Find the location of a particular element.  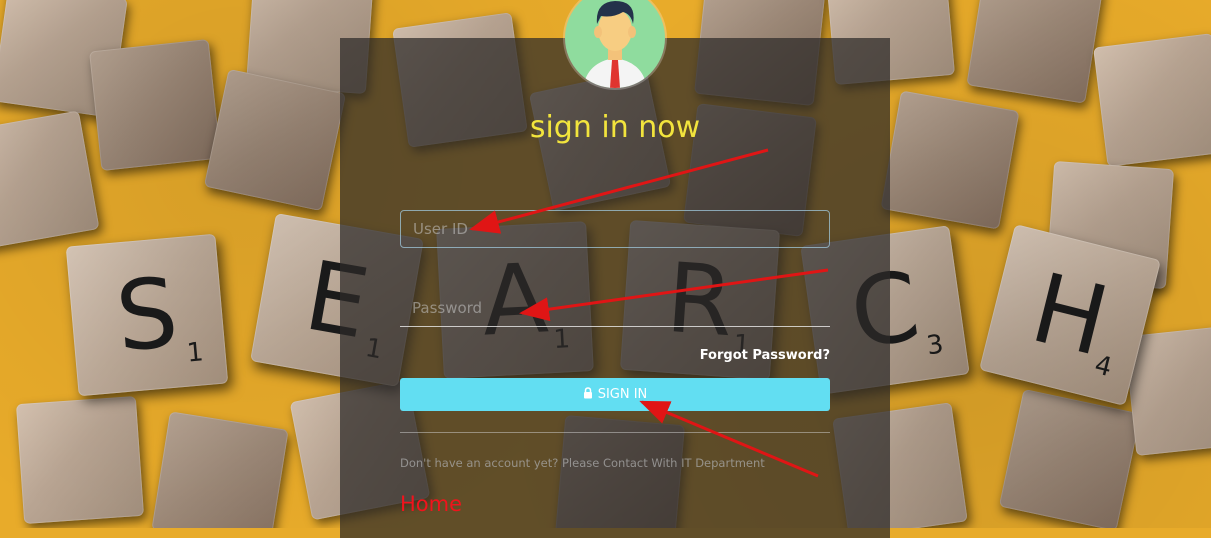

forgot-password-link: Forgot Password? is located at coordinates (615, 355).